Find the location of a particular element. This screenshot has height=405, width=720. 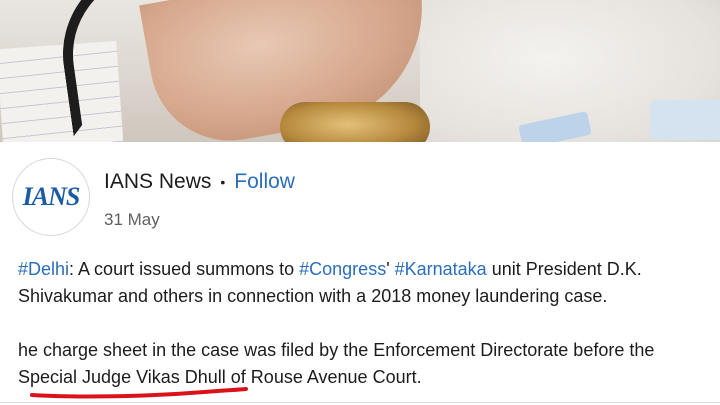

hashtag-karnataka: #Karnataka is located at coordinates (441, 269).